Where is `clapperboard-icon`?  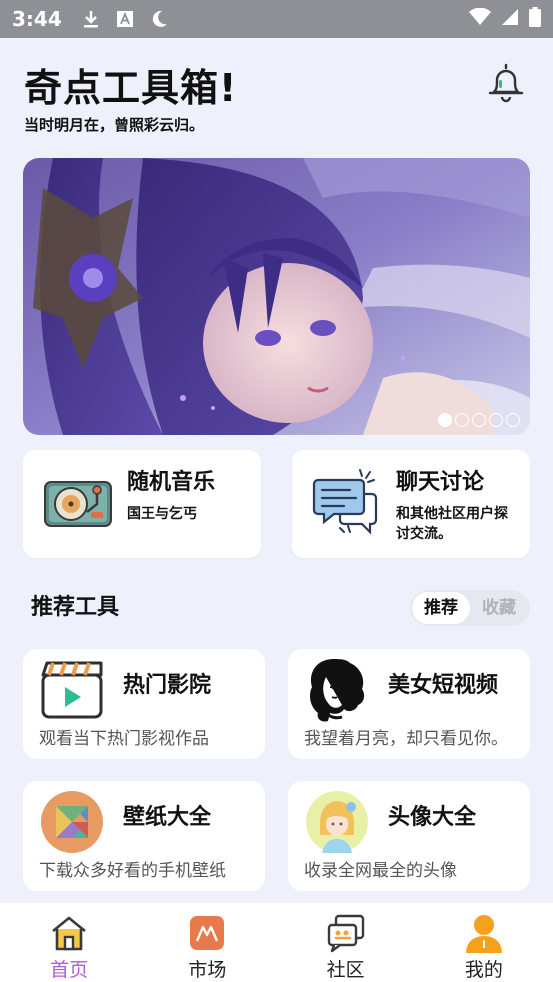
clapperboard-icon is located at coordinates (72, 690).